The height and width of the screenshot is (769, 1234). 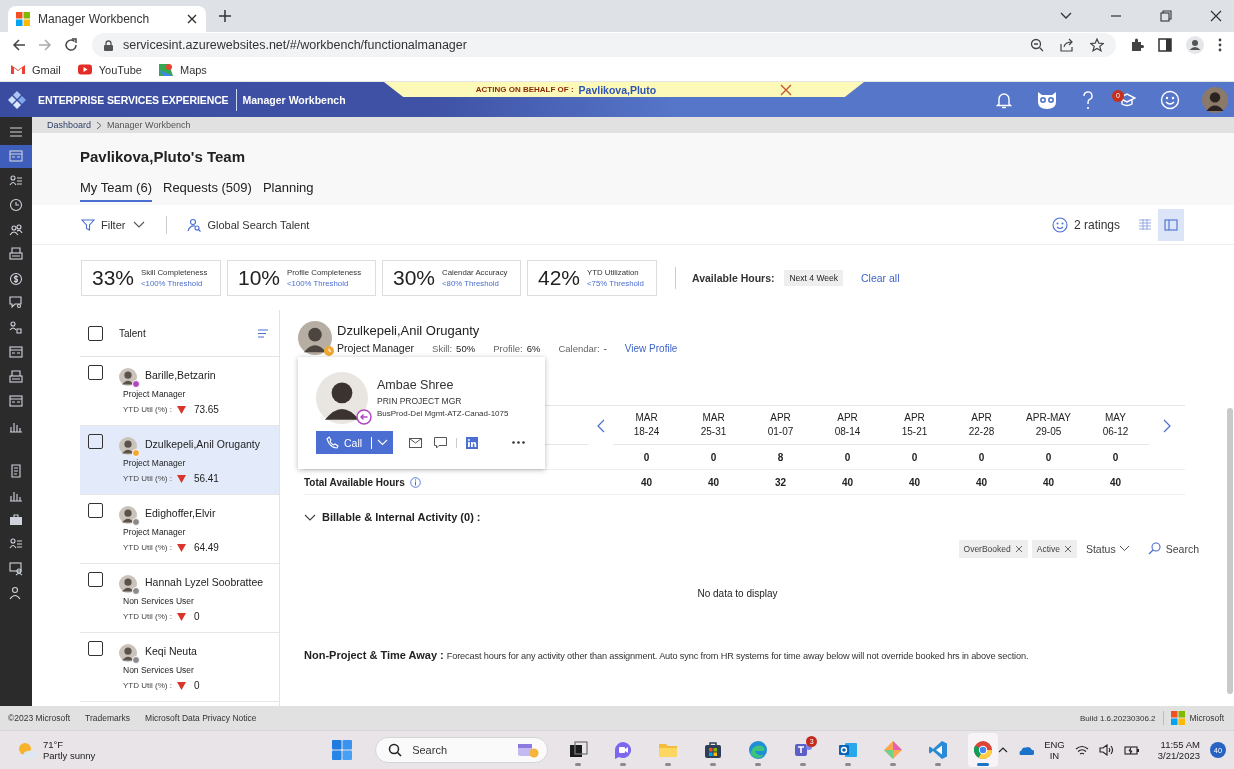 I want to click on call-button: Call, so click(x=354, y=442).